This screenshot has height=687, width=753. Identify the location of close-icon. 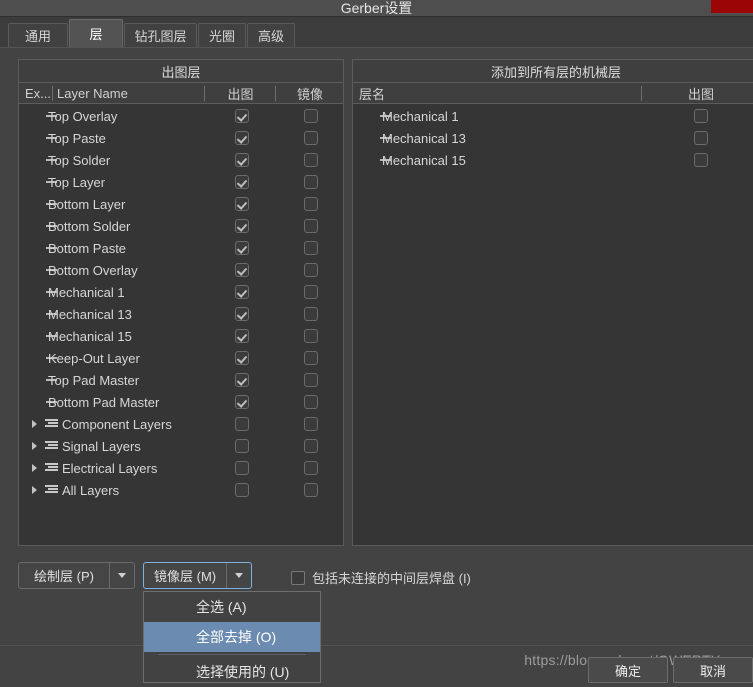
(732, 6).